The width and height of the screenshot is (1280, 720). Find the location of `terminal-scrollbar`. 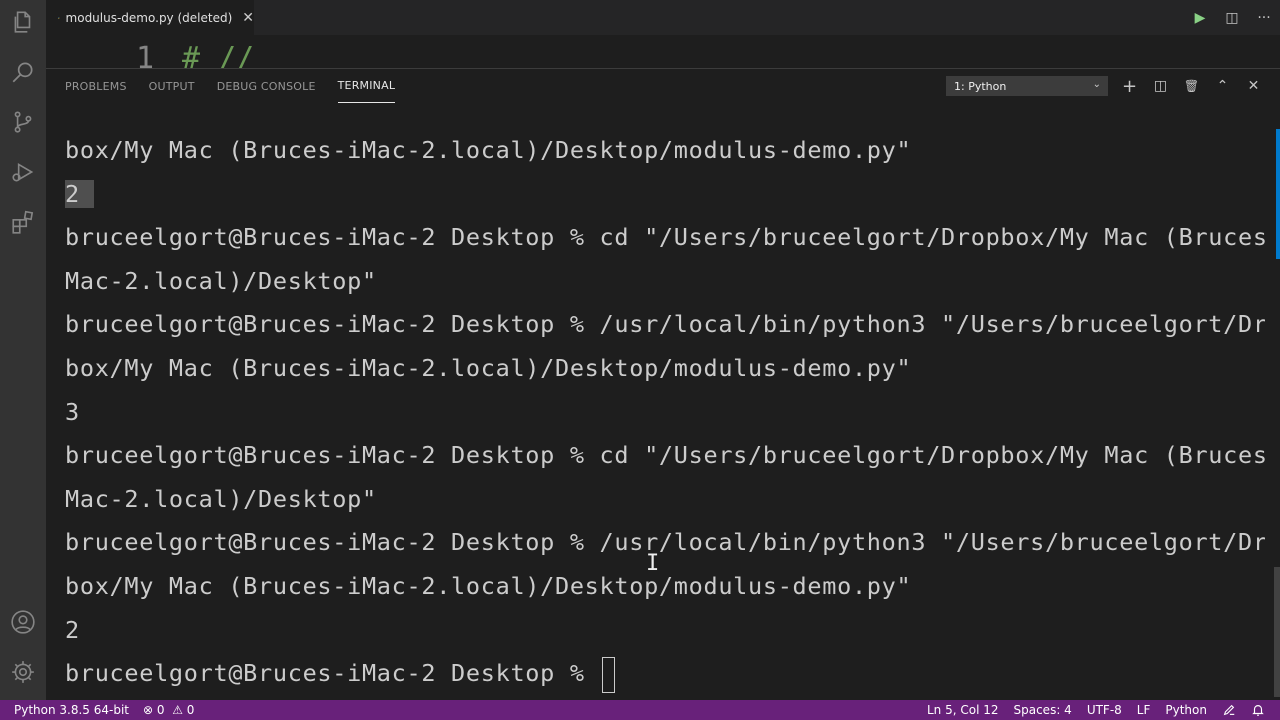

terminal-scrollbar is located at coordinates (1277, 632).